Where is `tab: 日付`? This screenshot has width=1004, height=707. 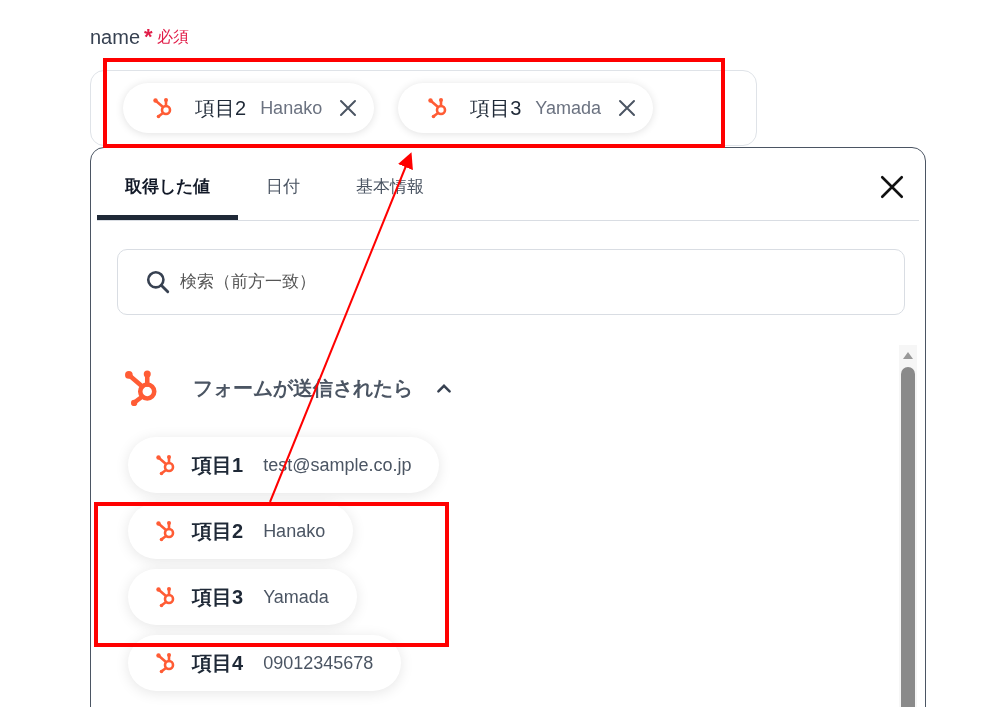
tab: 日付 is located at coordinates (283, 184).